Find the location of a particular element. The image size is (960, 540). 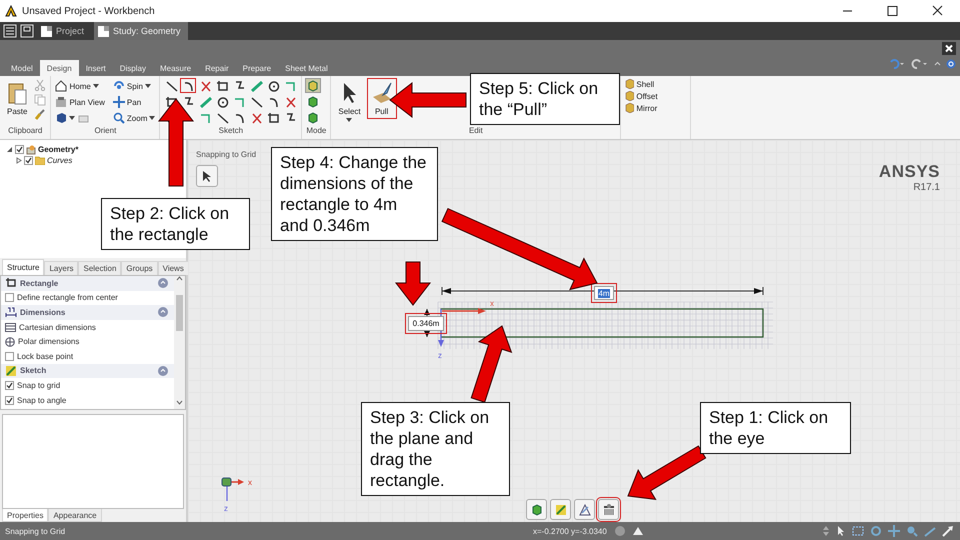

solid-cube-icon is located at coordinates (536, 509).